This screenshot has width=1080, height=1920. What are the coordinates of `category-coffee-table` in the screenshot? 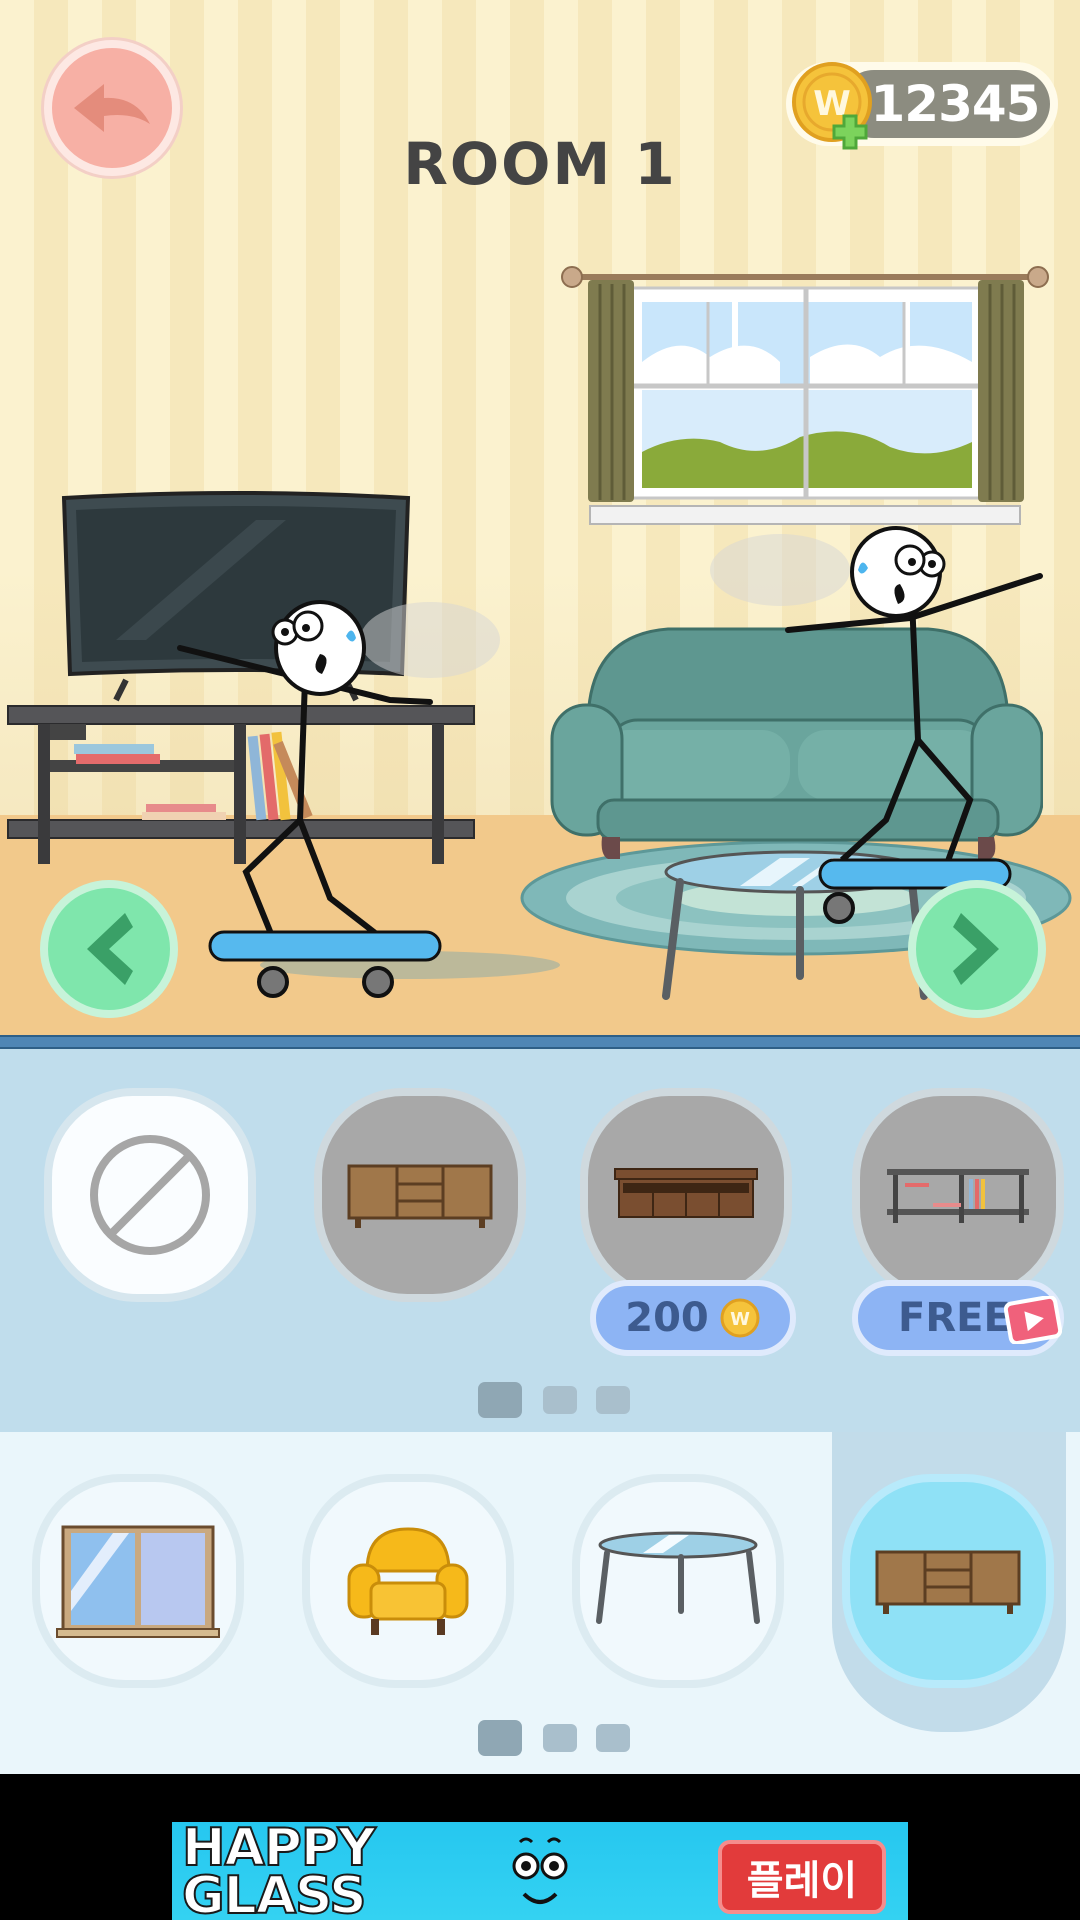 It's located at (678, 1581).